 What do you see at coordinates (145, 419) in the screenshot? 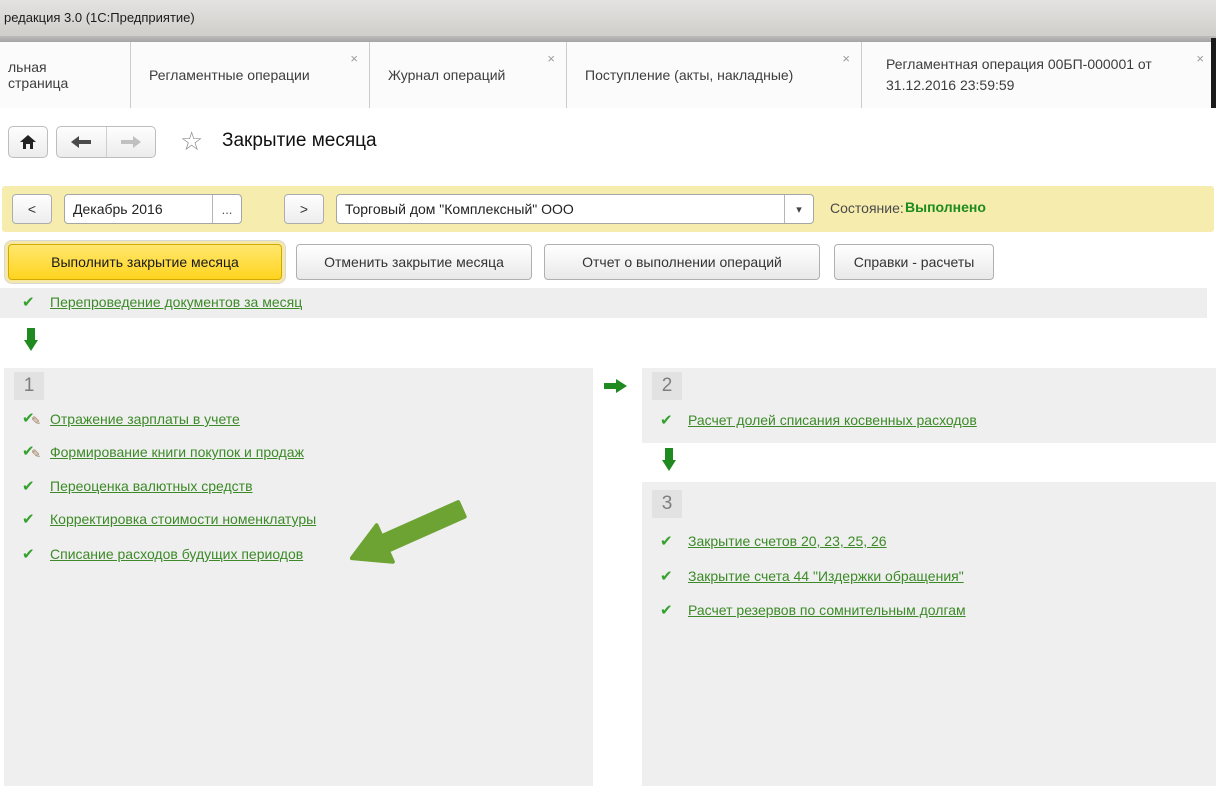
I see `operation-link: Отражение зарплаты в учете` at bounding box center [145, 419].